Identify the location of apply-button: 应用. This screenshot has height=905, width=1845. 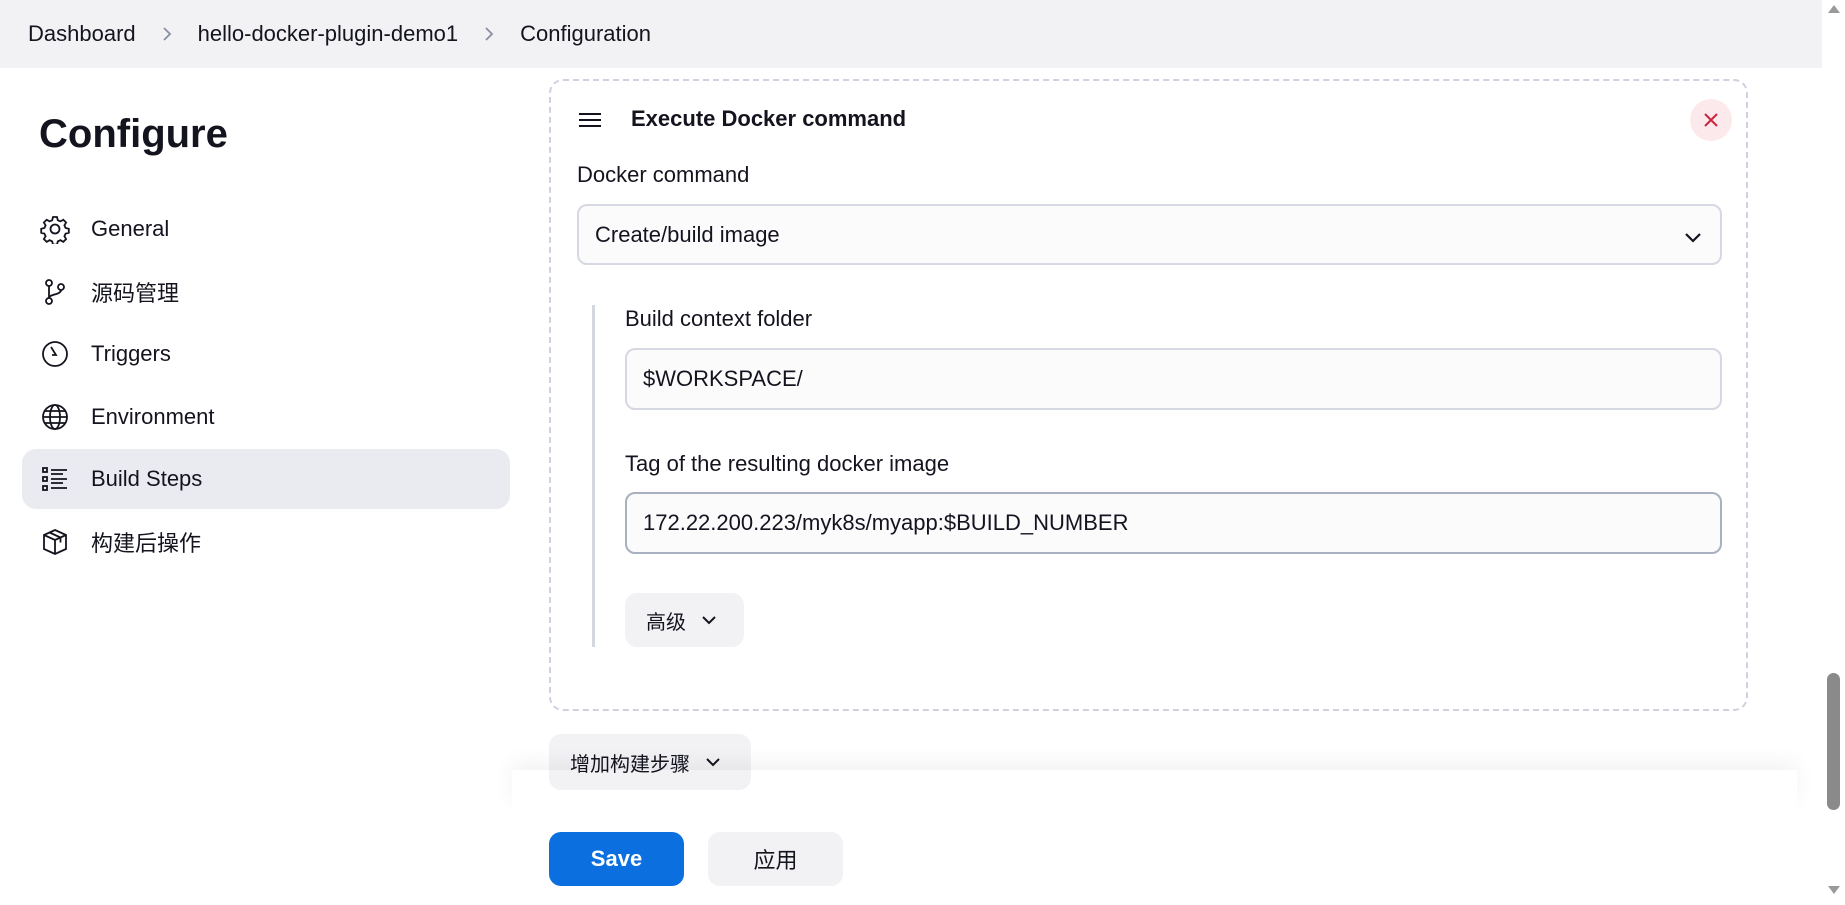
(775, 859).